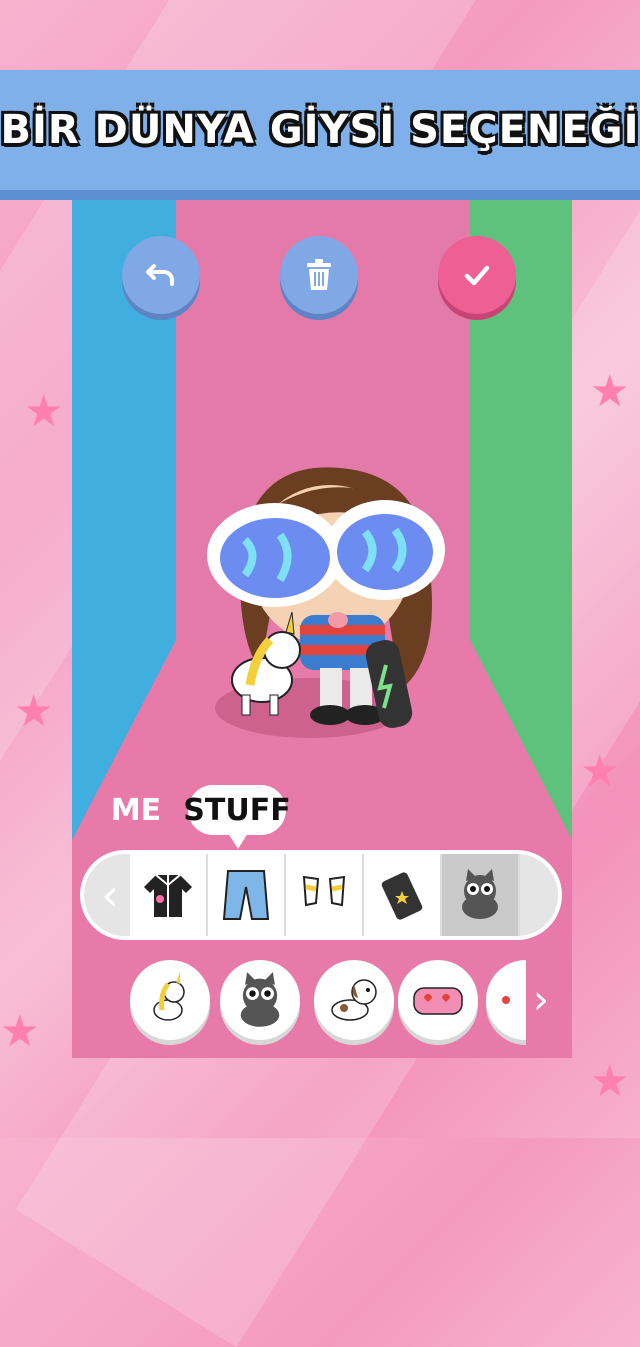 The height and width of the screenshot is (1347, 640). What do you see at coordinates (338, 620) in the screenshot?
I see `tongue` at bounding box center [338, 620].